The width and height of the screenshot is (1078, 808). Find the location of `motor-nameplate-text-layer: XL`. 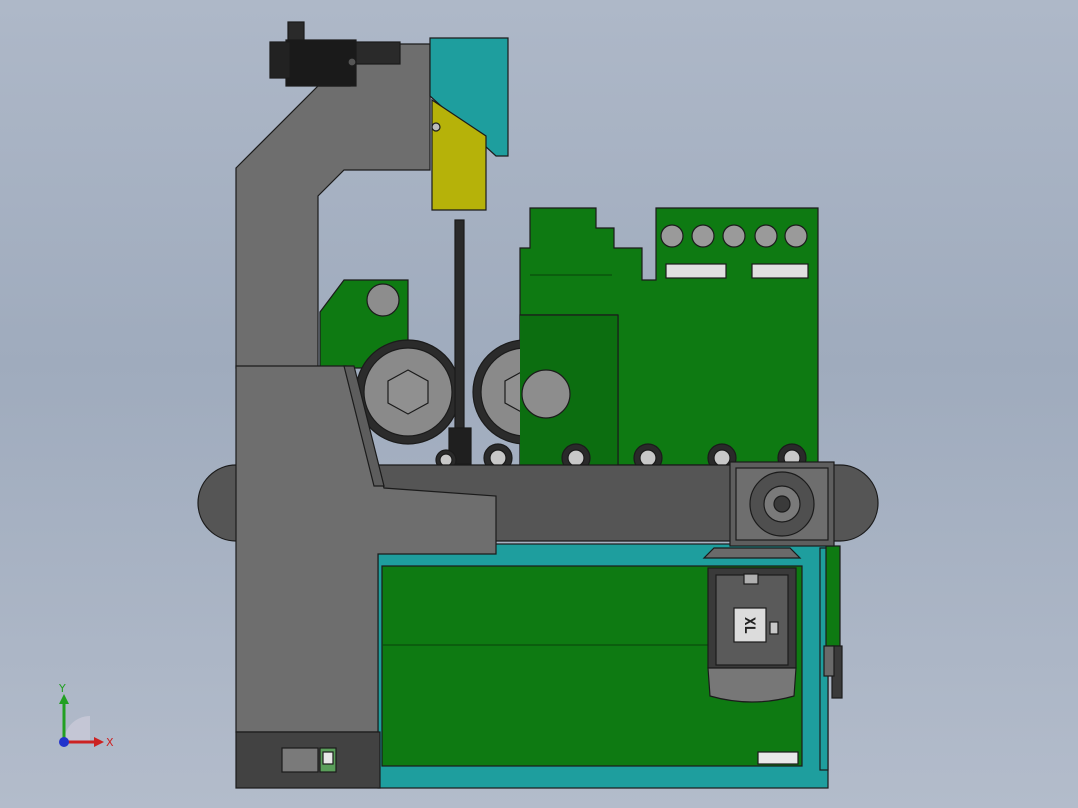

motor-nameplate-text-layer: XL is located at coordinates (749, 625).